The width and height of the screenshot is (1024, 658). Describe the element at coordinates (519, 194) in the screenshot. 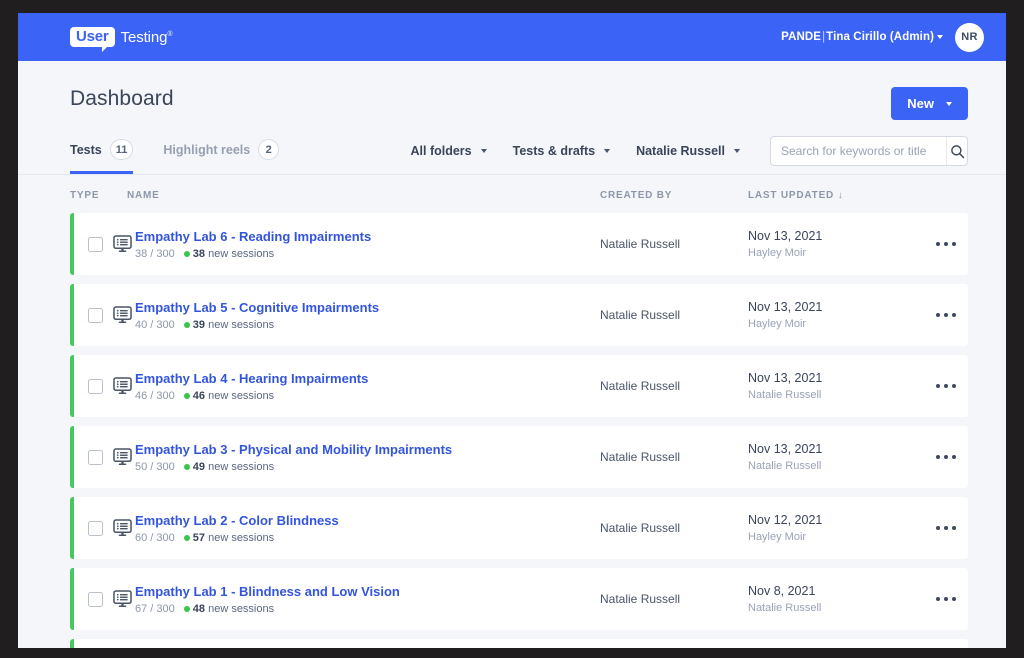

I see `column-headers: TYPE NAME CREATED BY LAST UPDATED ↓` at that location.